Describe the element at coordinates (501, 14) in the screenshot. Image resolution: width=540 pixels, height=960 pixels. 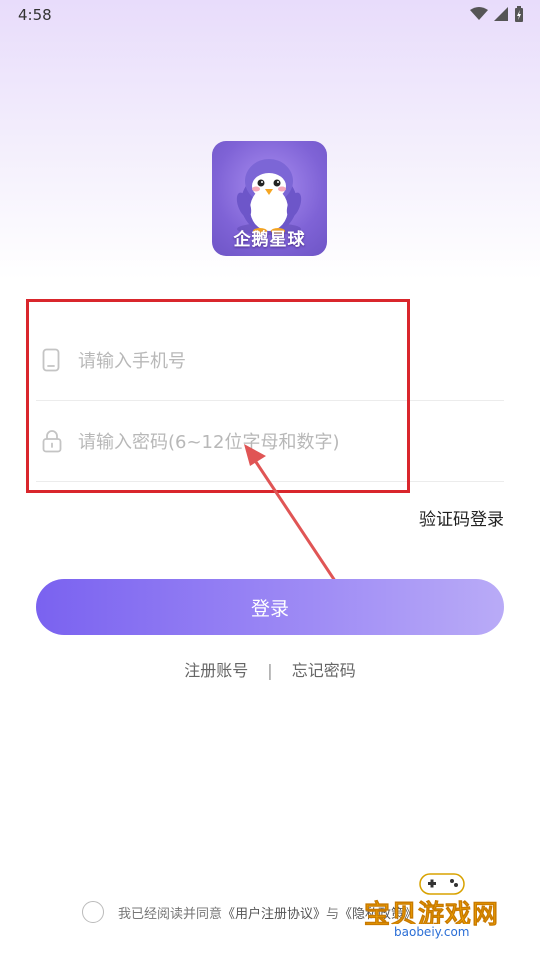
I see `cellular-signal-icon` at that location.